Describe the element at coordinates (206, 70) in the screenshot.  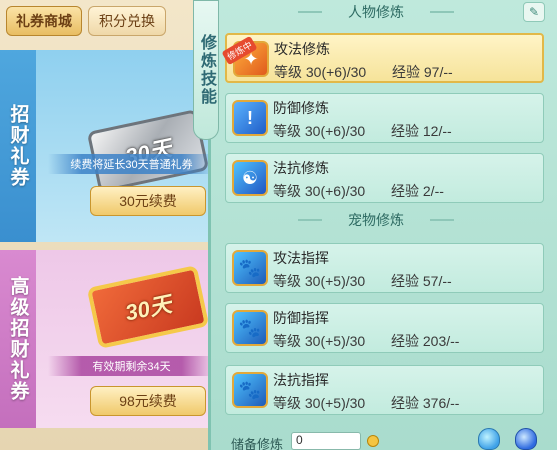
I see `tab-cultivation-skills: 修炼技能` at that location.